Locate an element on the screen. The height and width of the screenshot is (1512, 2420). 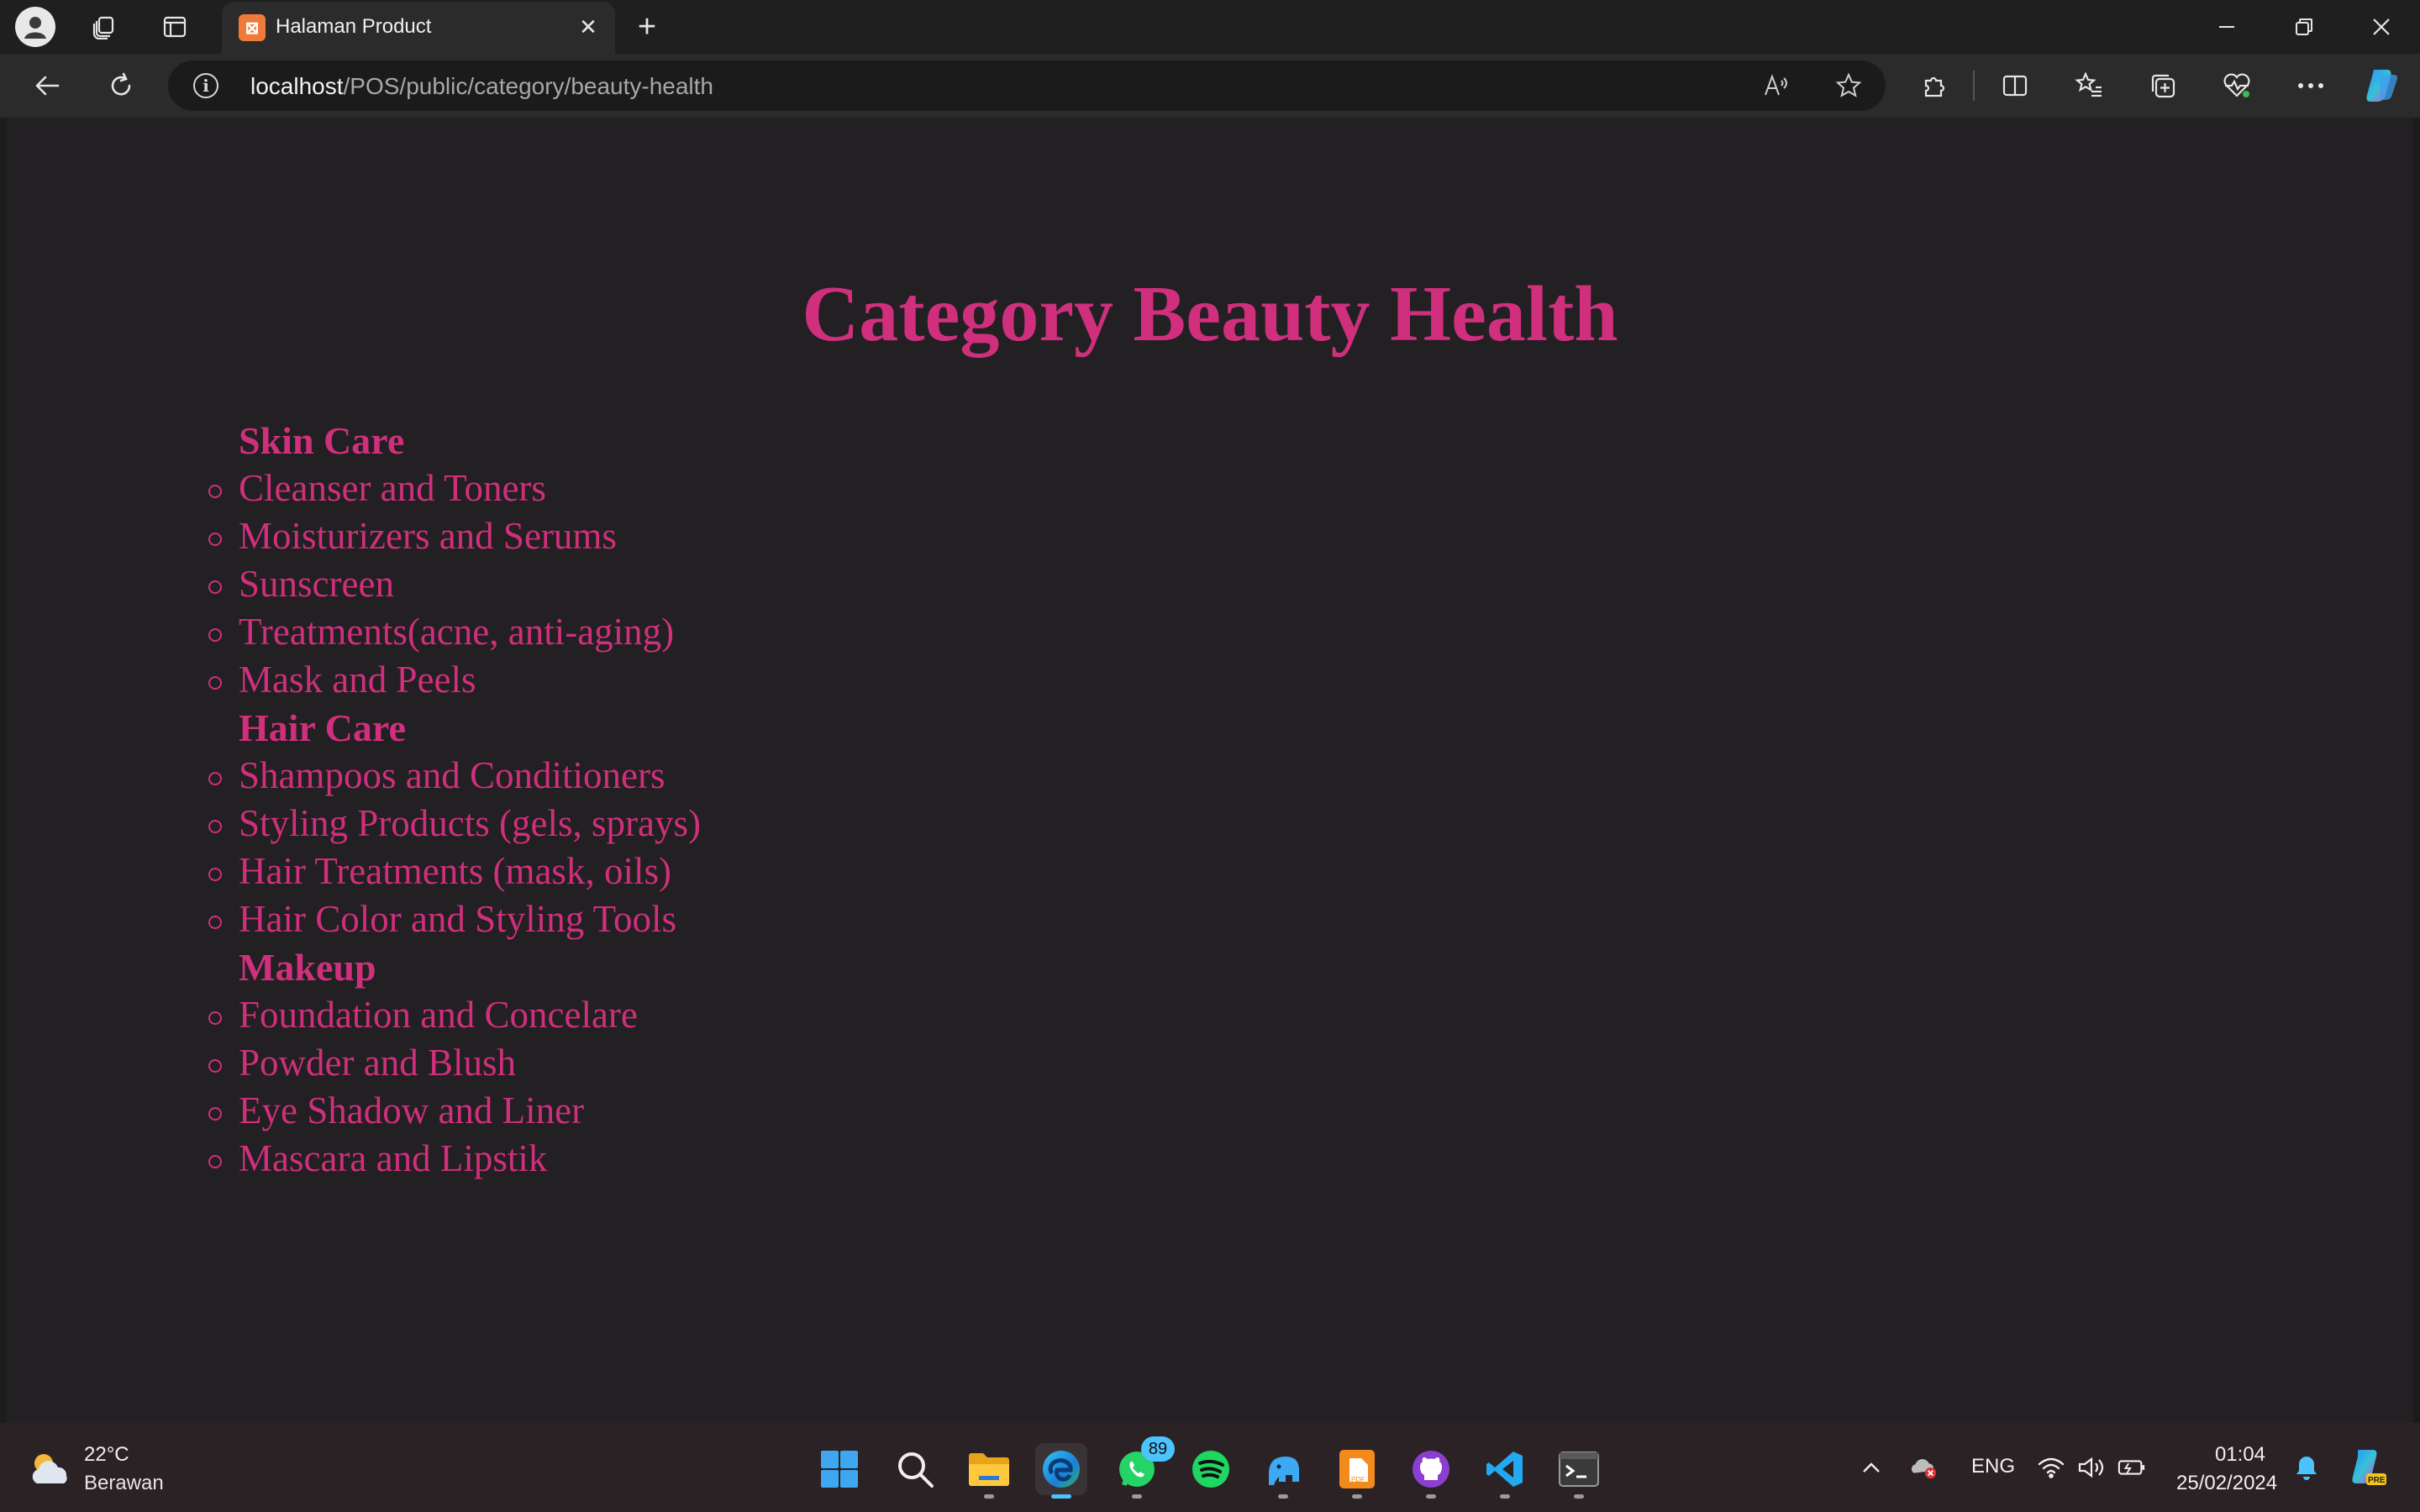
weather-temperature: 22°C is located at coordinates (107, 1455).